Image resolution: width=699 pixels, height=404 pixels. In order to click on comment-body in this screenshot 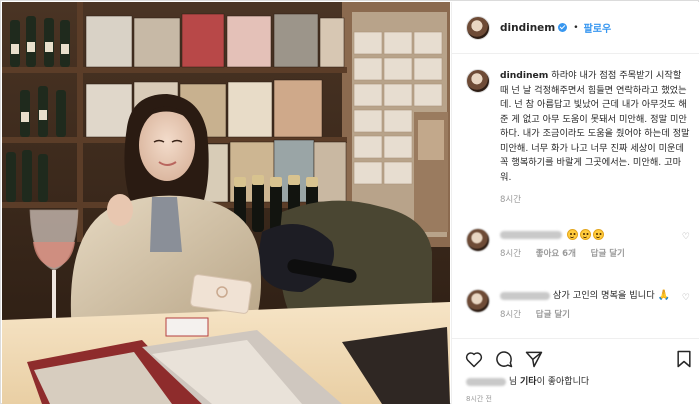, I will do `click(595, 235)`.